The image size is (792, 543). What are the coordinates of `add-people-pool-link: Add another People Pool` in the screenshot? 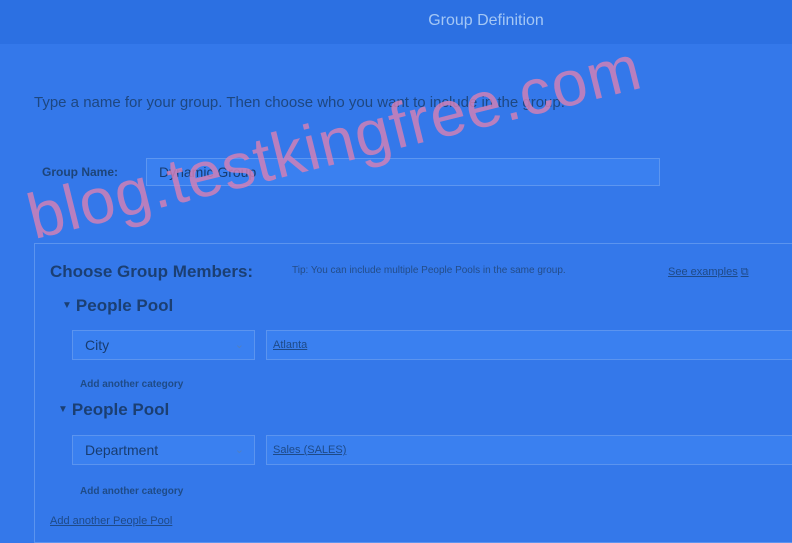 It's located at (111, 521).